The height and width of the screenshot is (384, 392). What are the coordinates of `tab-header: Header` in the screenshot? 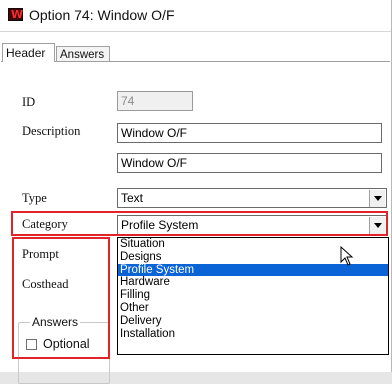 It's located at (28, 52).